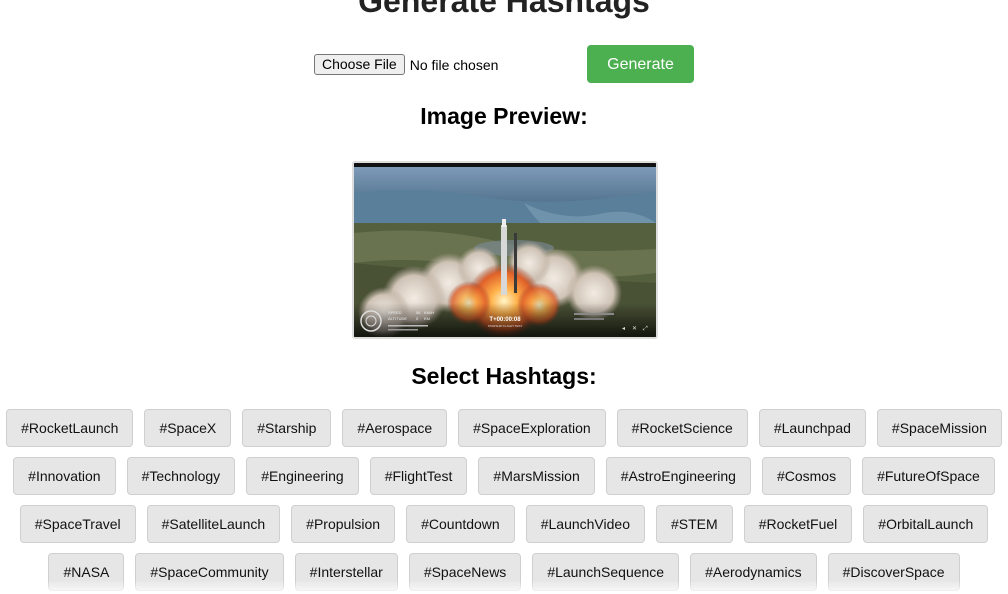 The height and width of the screenshot is (594, 1008). I want to click on image-preview-heading: Image Preview:, so click(504, 116).